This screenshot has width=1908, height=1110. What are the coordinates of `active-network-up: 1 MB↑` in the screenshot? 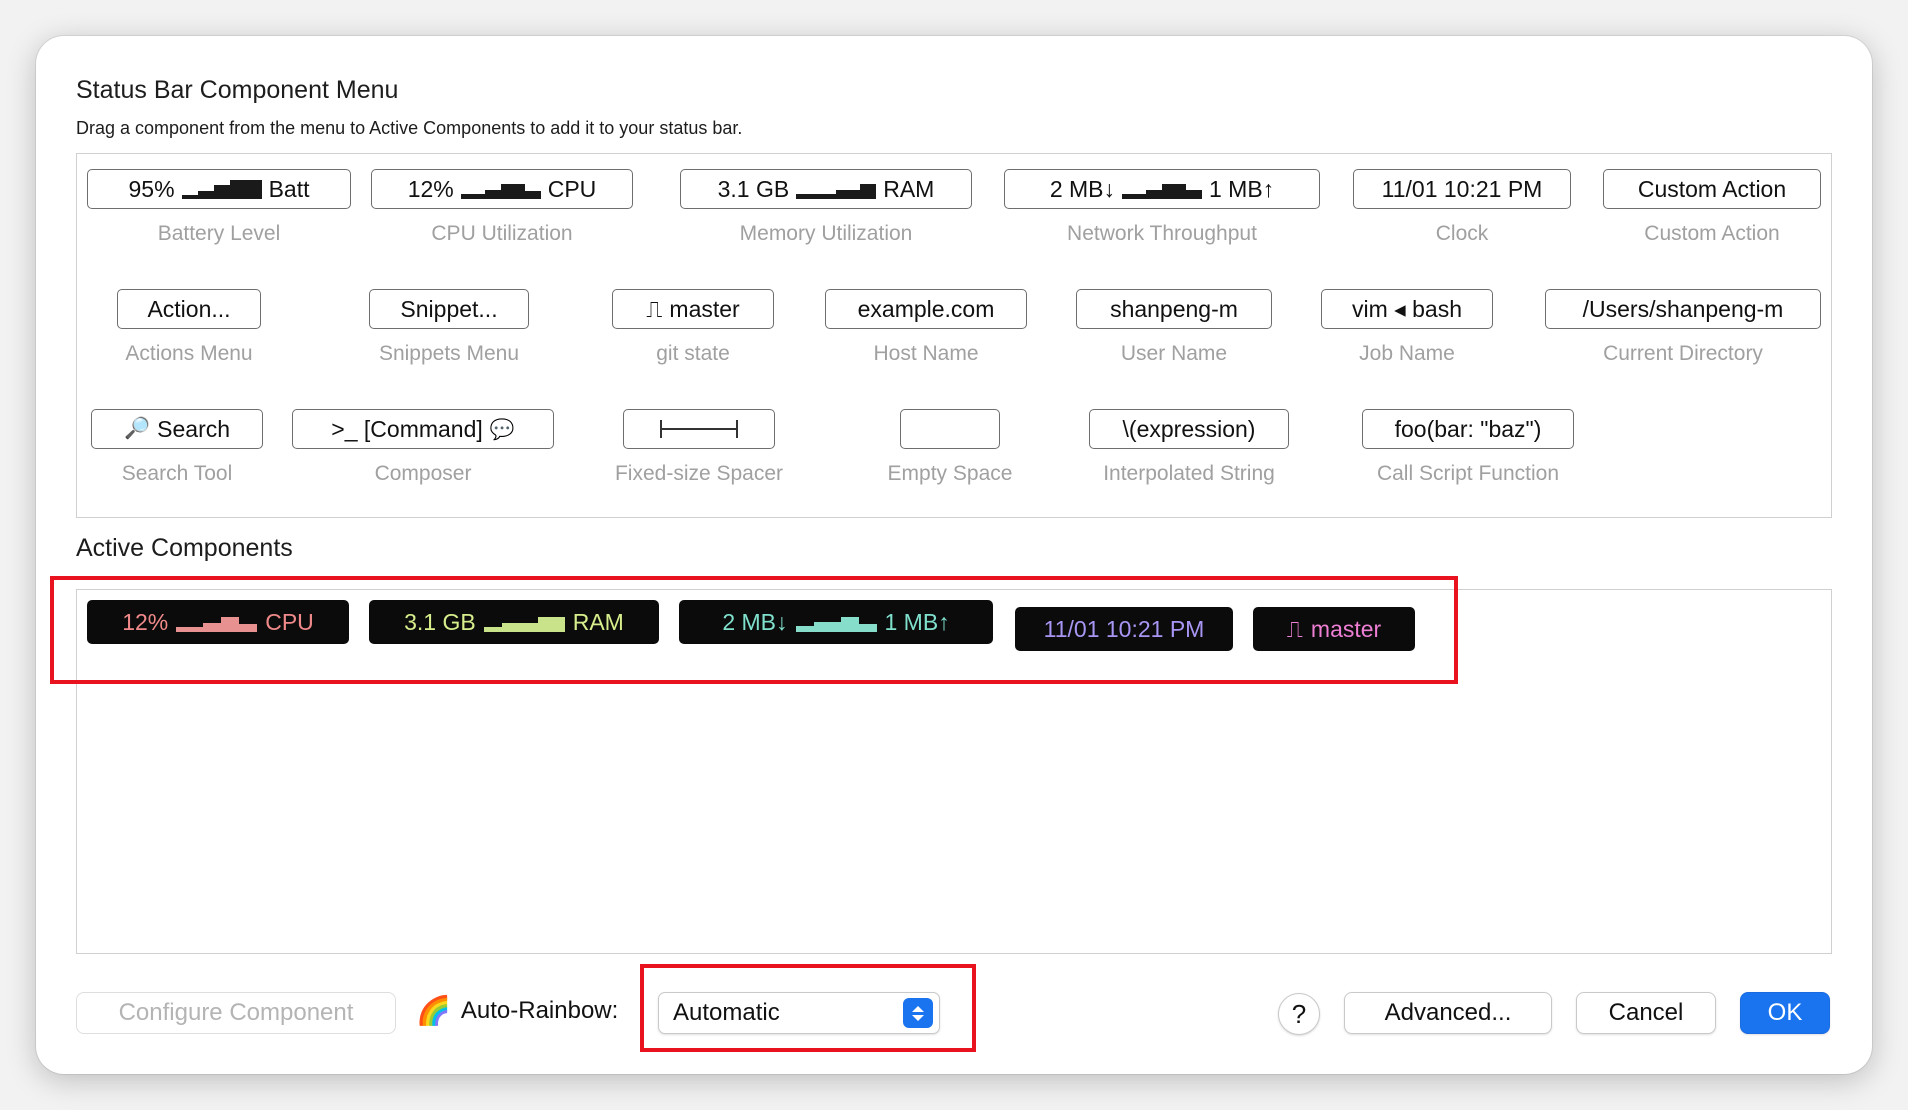 It's located at (917, 621).